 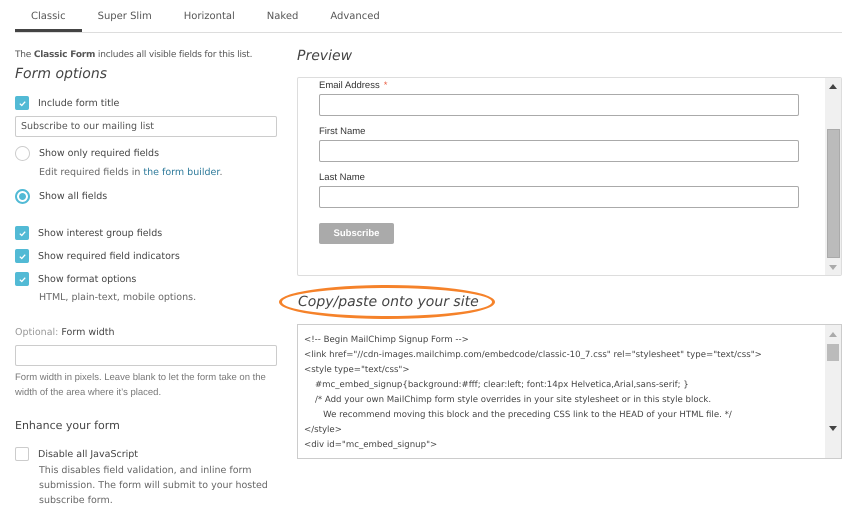 I want to click on tab: Horizontal, so click(x=209, y=16).